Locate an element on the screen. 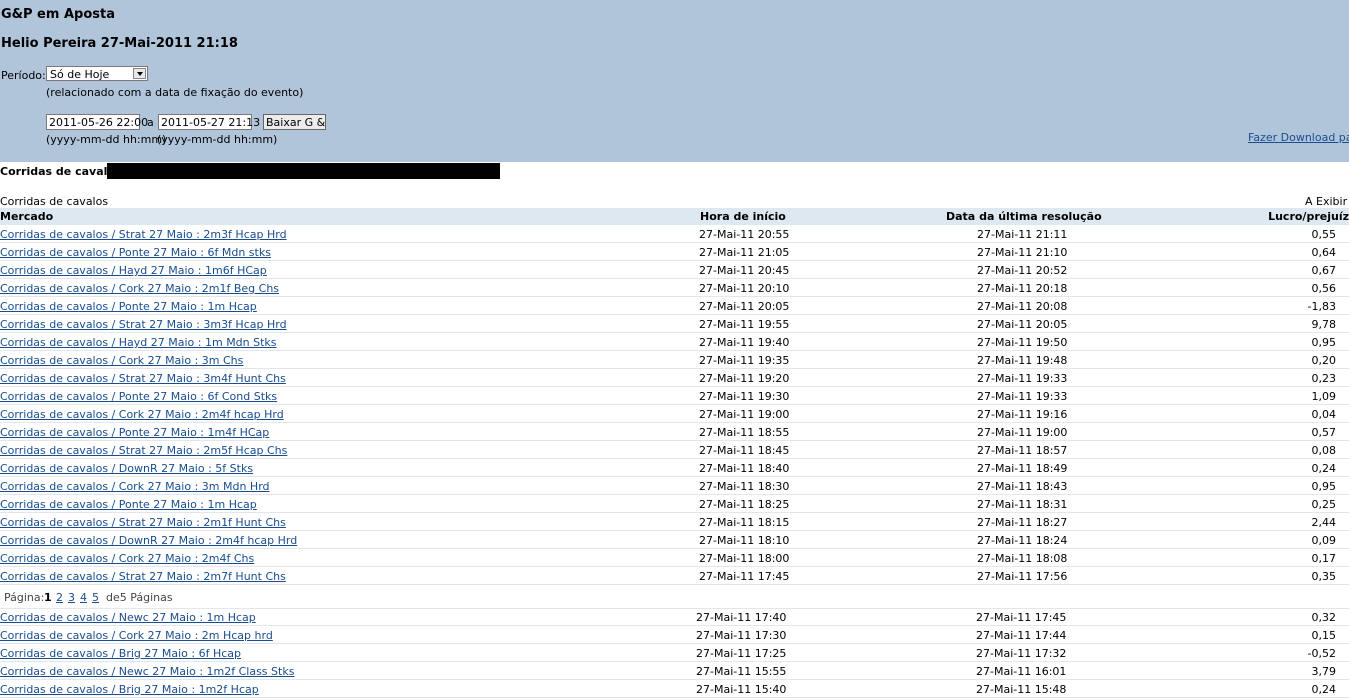  start-time: 27-Mai-11 18:25 is located at coordinates (744, 504).